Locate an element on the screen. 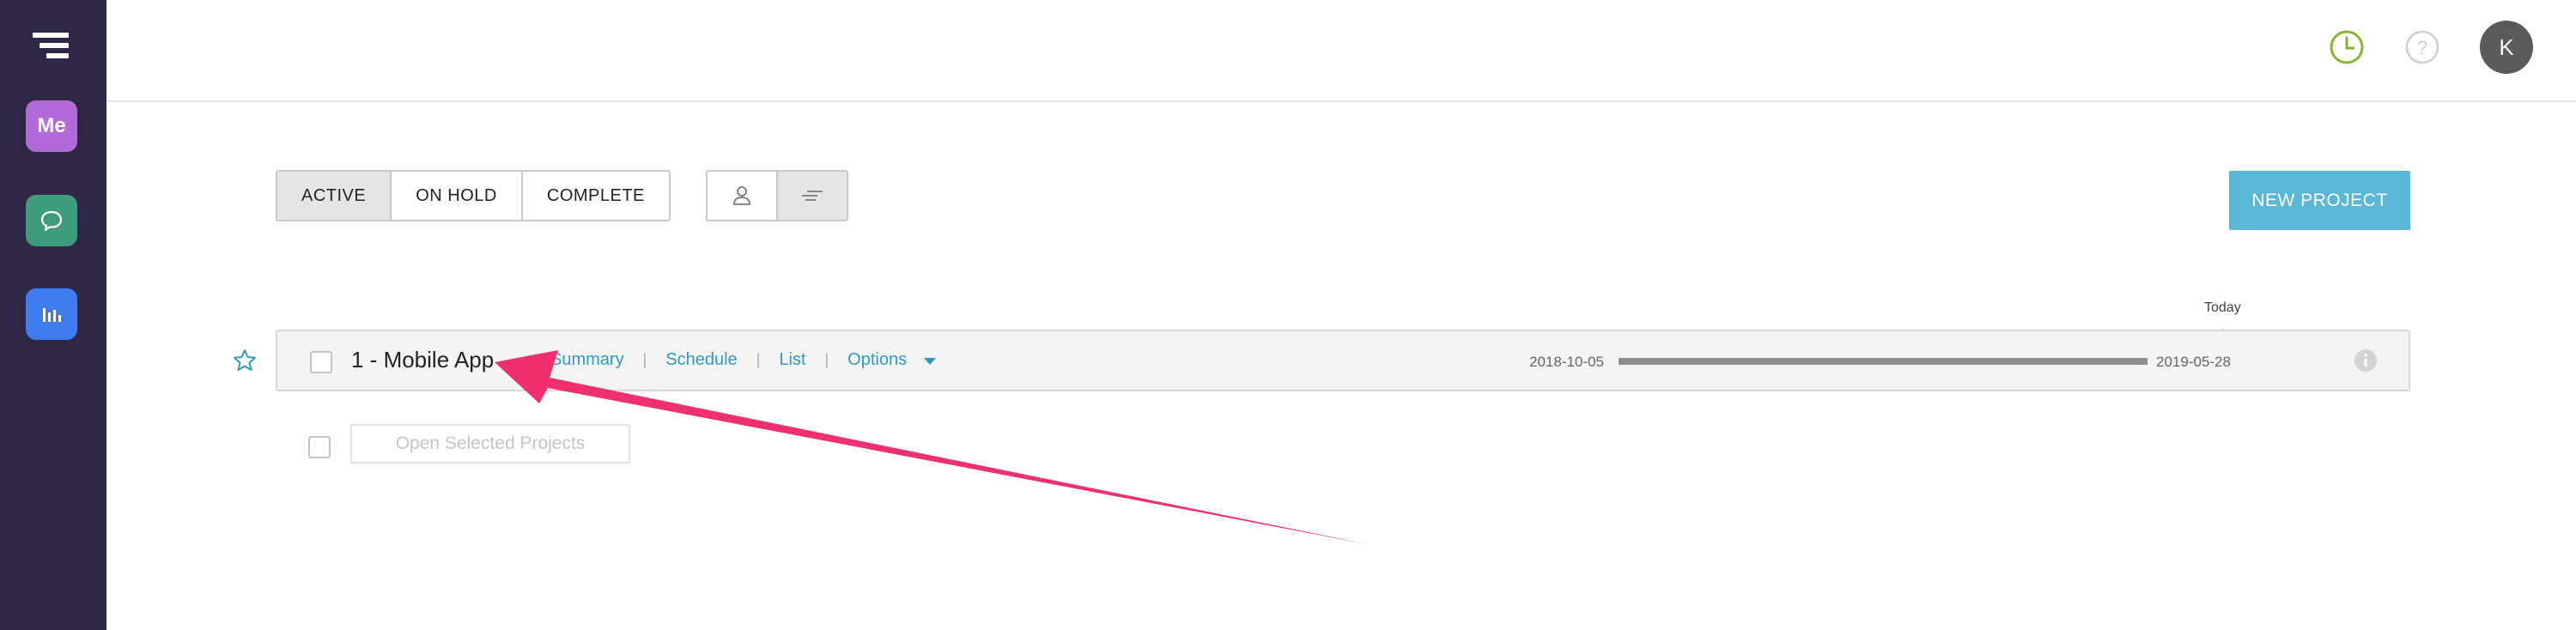  timeline-view-button is located at coordinates (812, 196).